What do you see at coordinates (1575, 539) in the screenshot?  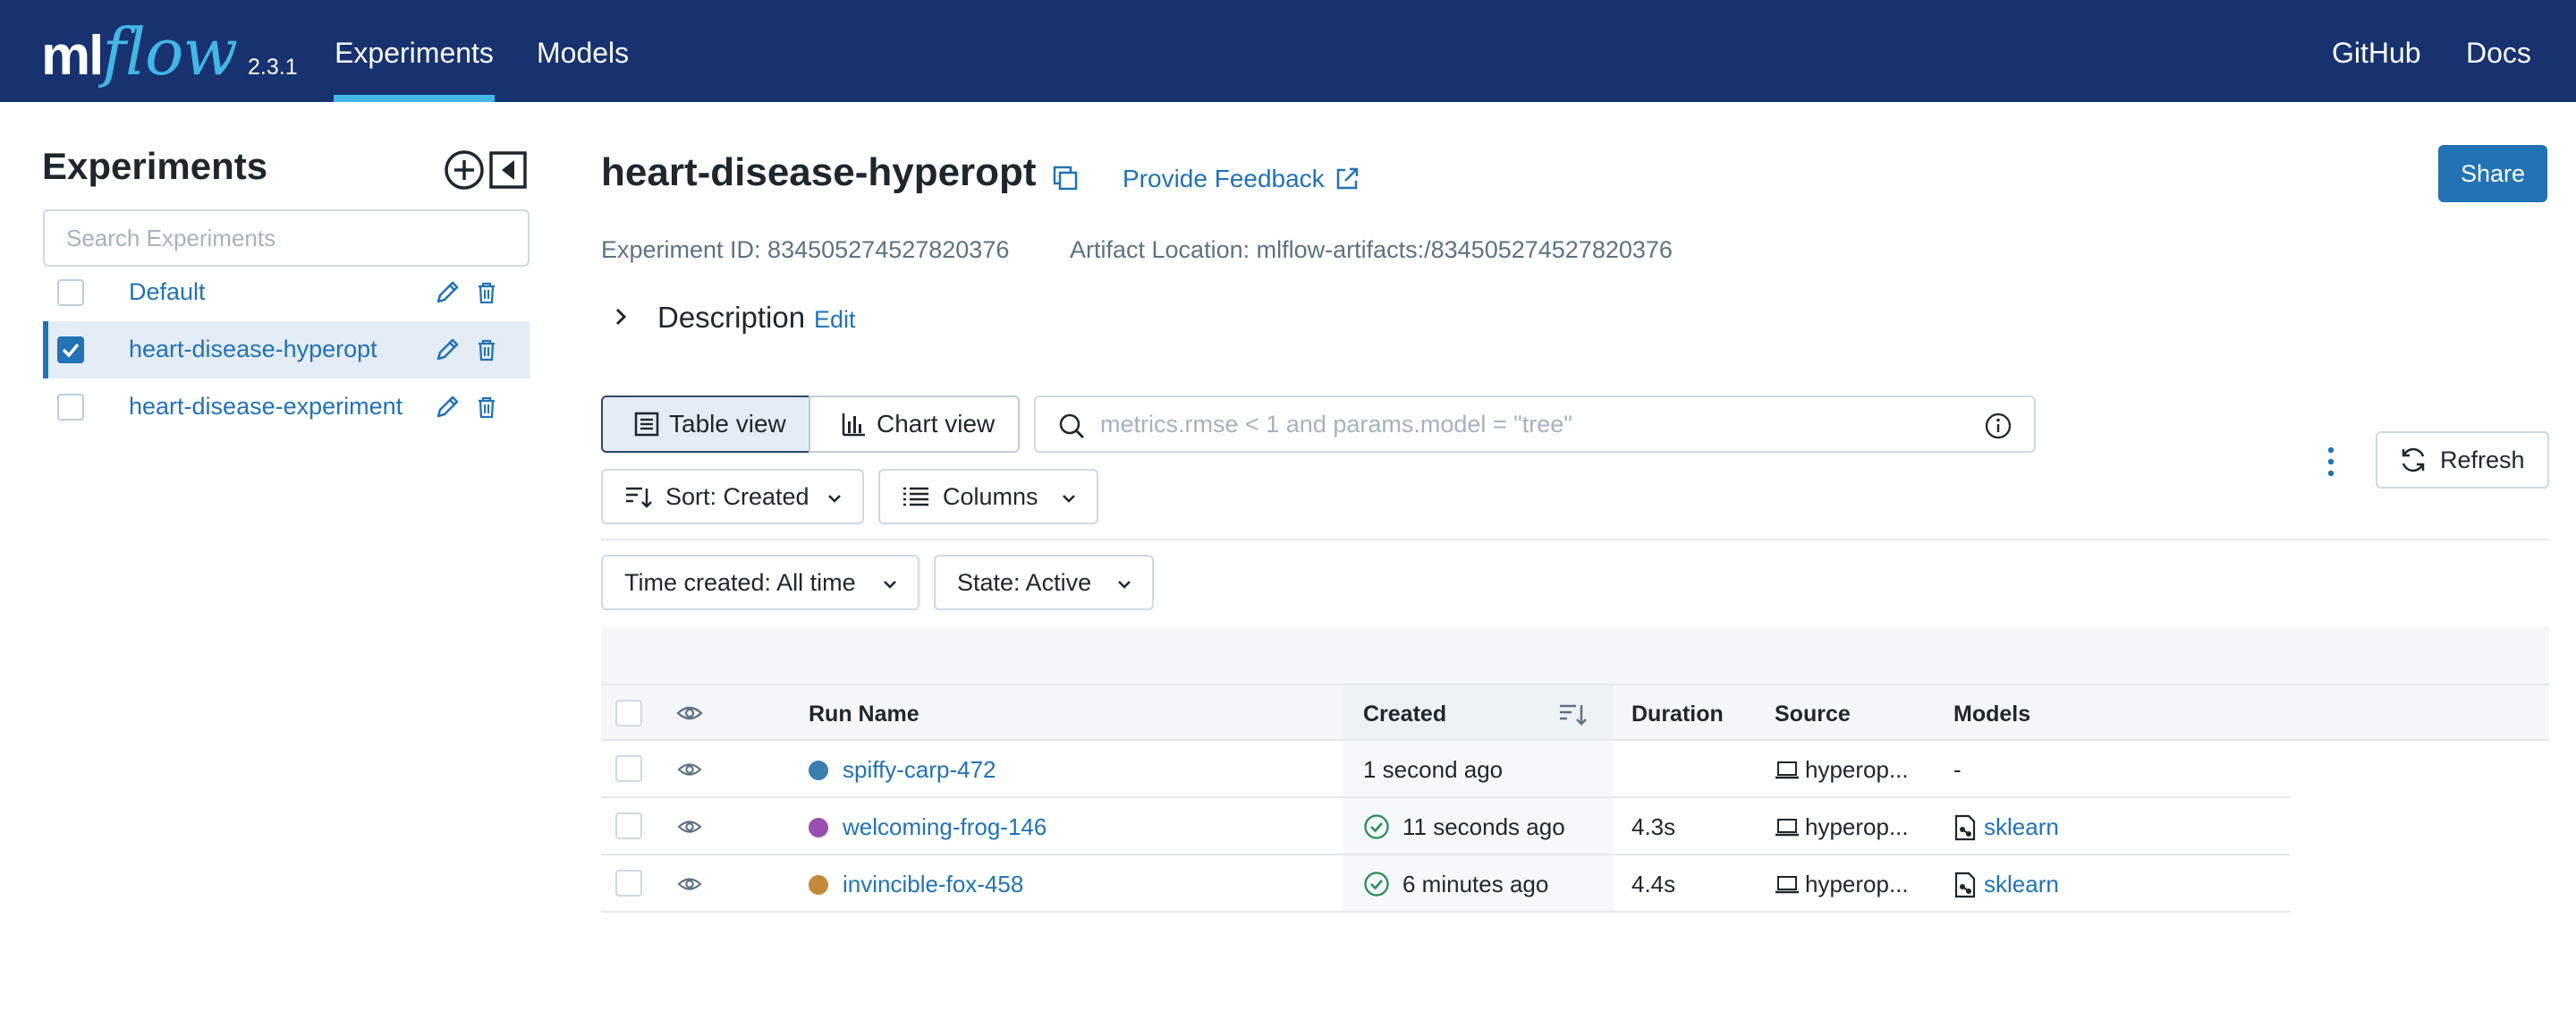 I see `toolbar-divider` at bounding box center [1575, 539].